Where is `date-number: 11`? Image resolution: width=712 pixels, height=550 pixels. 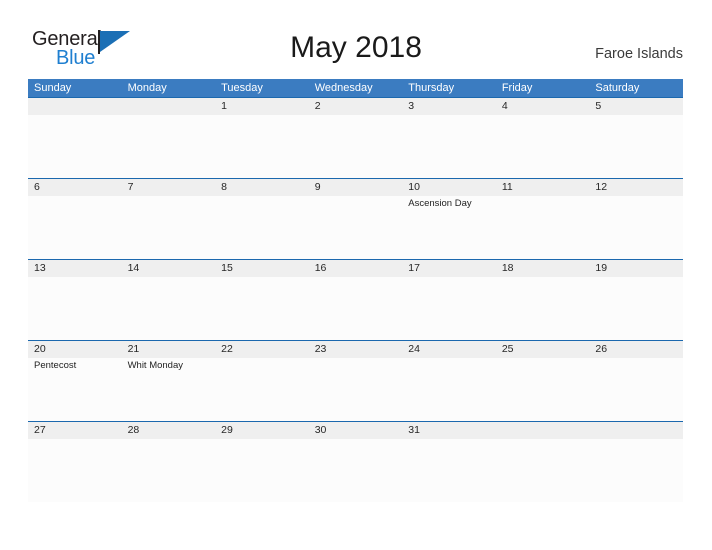 date-number: 11 is located at coordinates (543, 187).